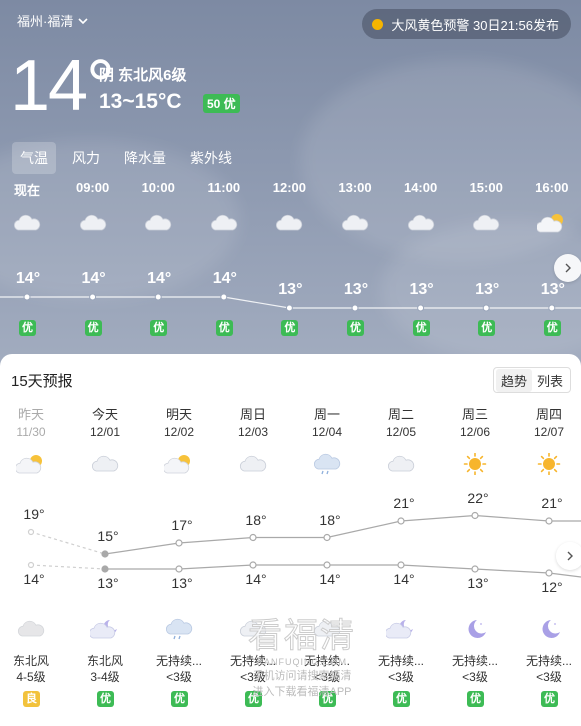 This screenshot has height=726, width=581. What do you see at coordinates (548, 414) in the screenshot?
I see `day-name: 周四` at bounding box center [548, 414].